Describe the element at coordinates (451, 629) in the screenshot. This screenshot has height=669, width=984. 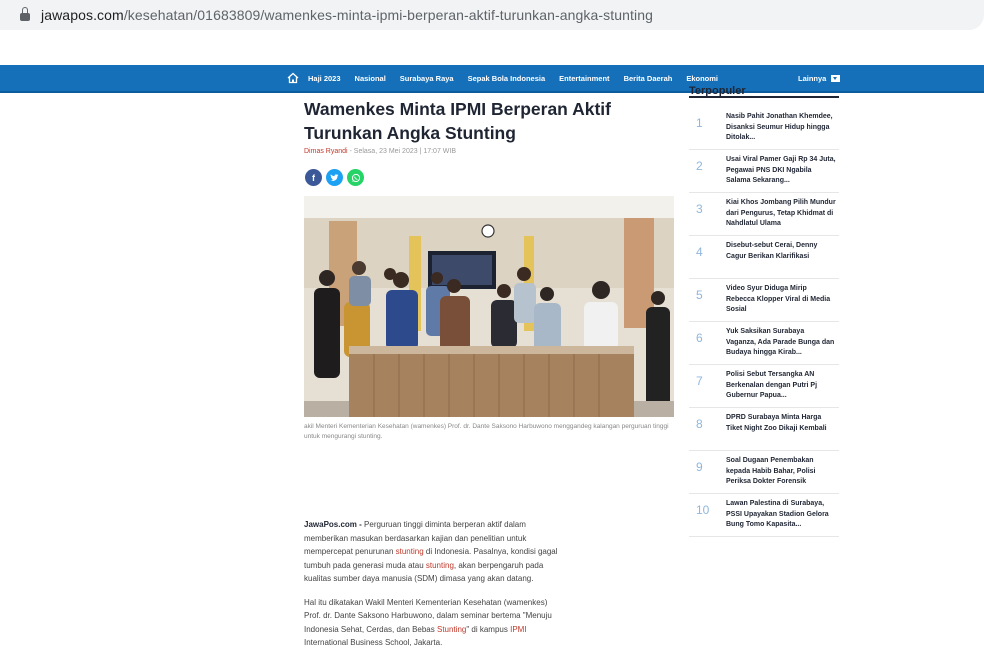
I see `tag-link-stunting: Stunting` at that location.